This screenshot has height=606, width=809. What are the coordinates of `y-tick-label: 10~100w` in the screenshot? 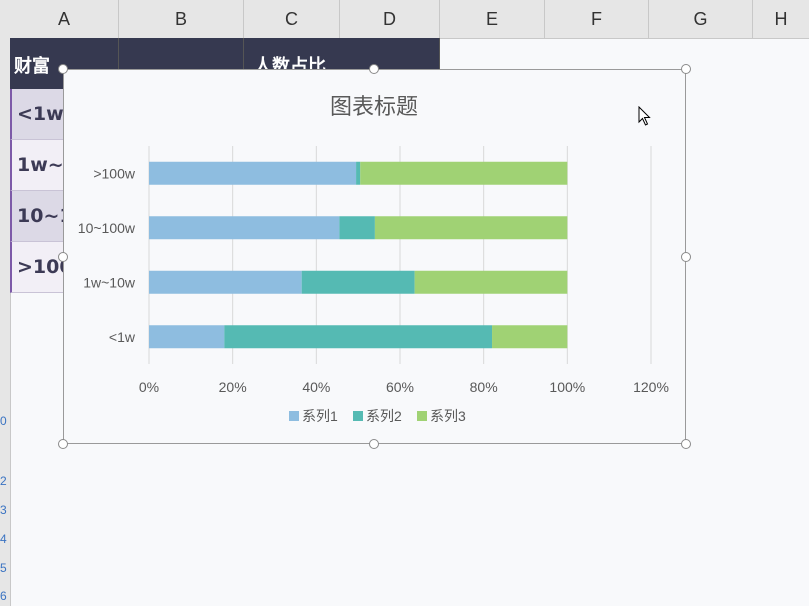 It's located at (107, 228).